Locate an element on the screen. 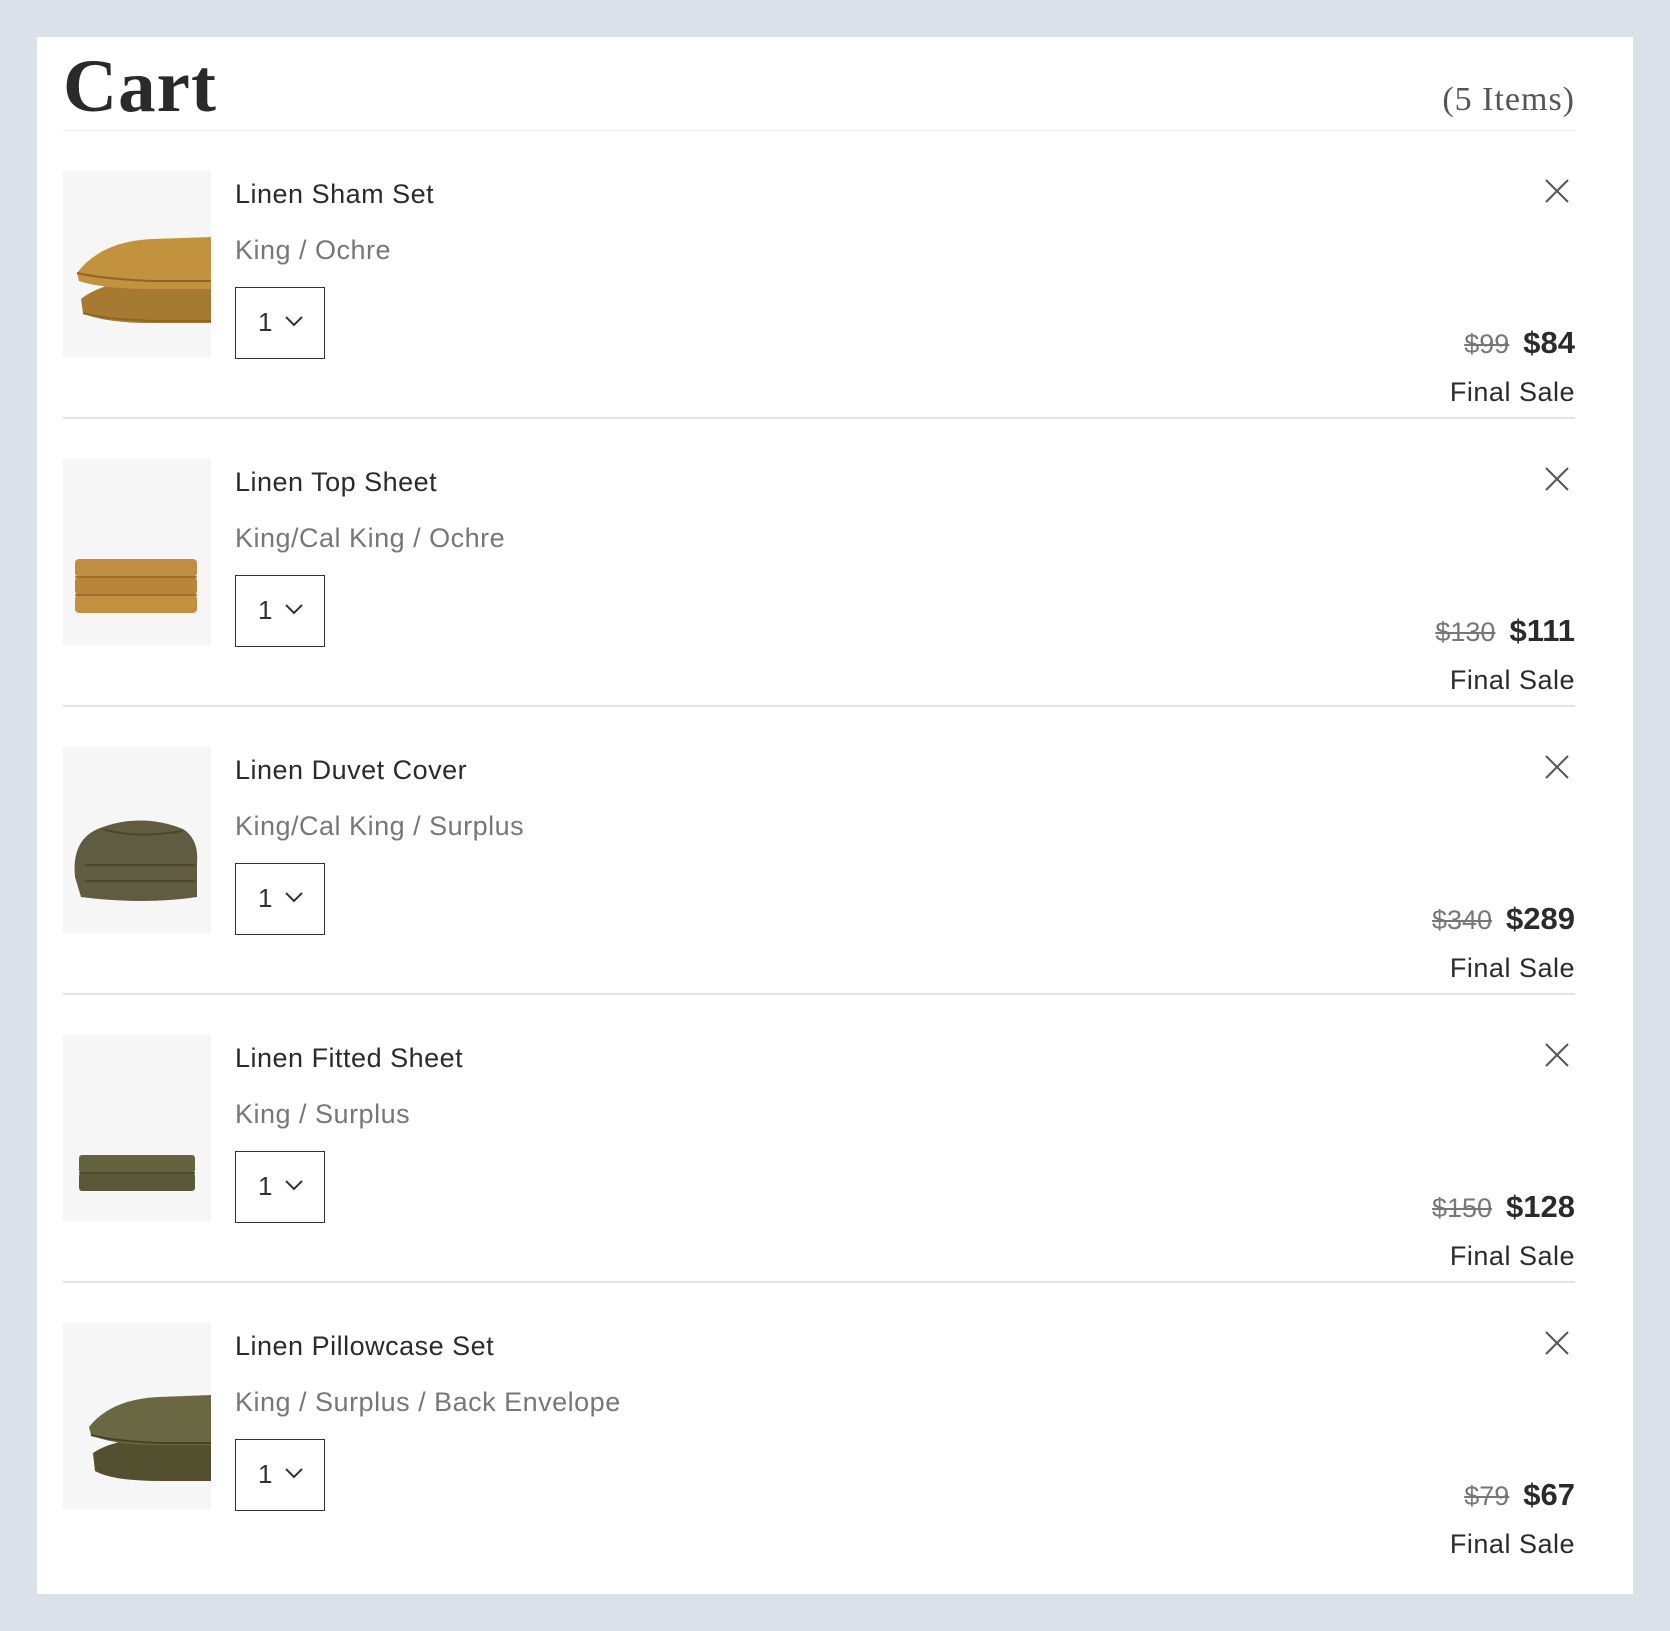  price-block: $79 $67 is located at coordinates (1519, 1495).